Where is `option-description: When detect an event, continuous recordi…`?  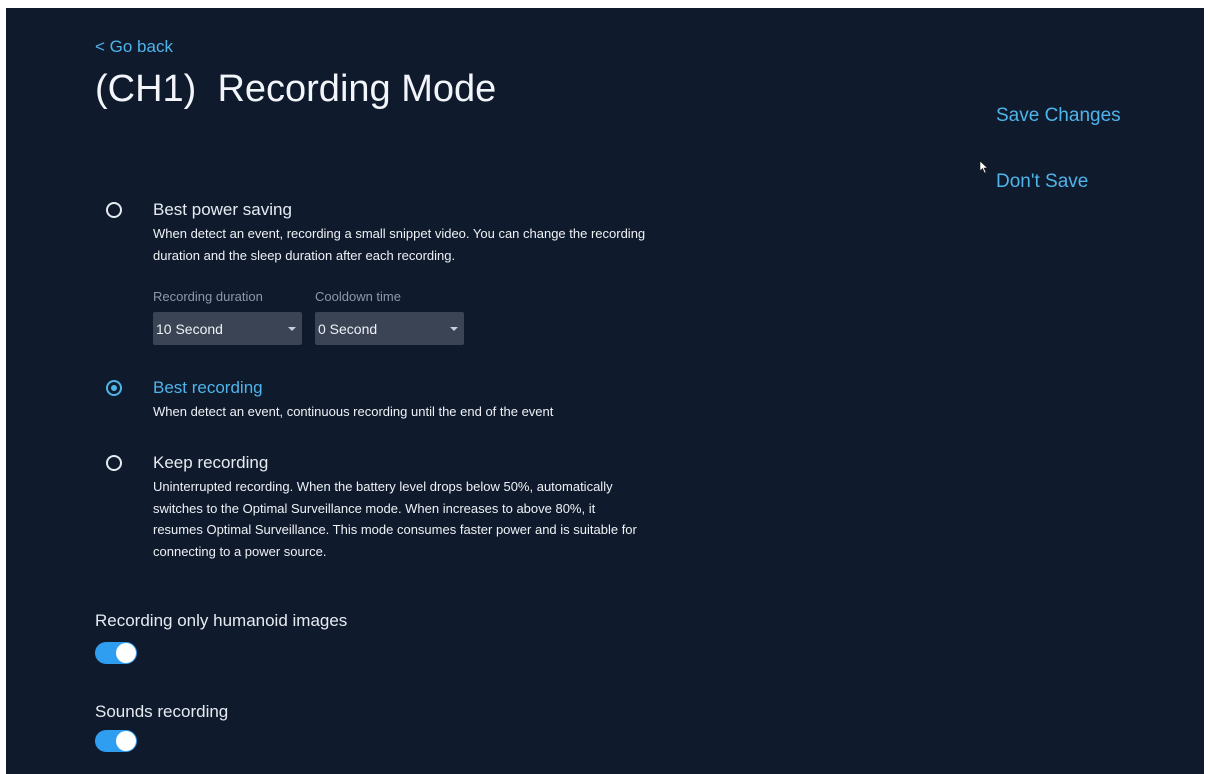 option-description: When detect an event, continuous recordi… is located at coordinates (353, 411).